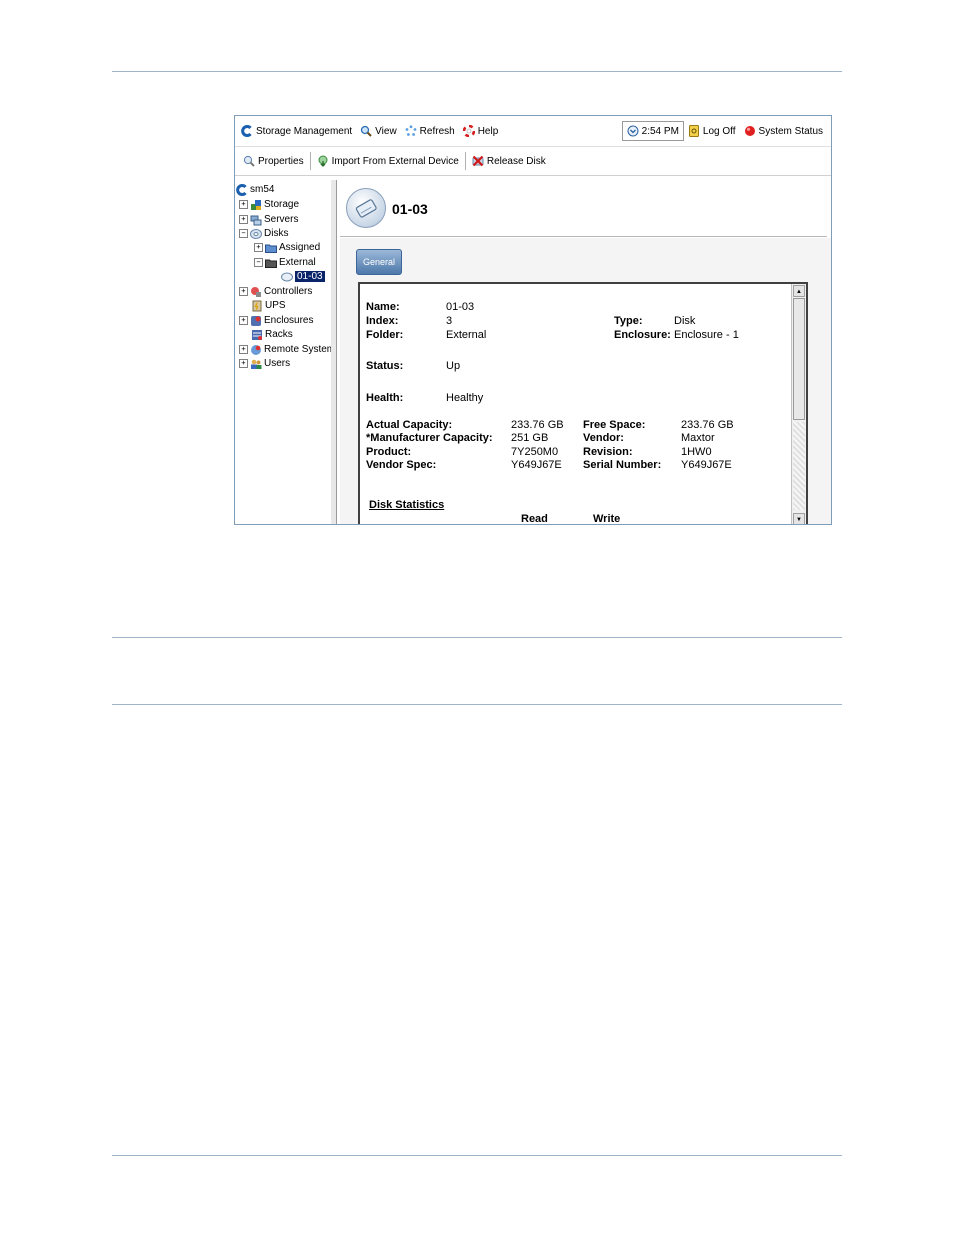 This screenshot has height=1235, width=954. Describe the element at coordinates (707, 425) in the screenshot. I see `free-space-value: 233.76 GB` at that location.